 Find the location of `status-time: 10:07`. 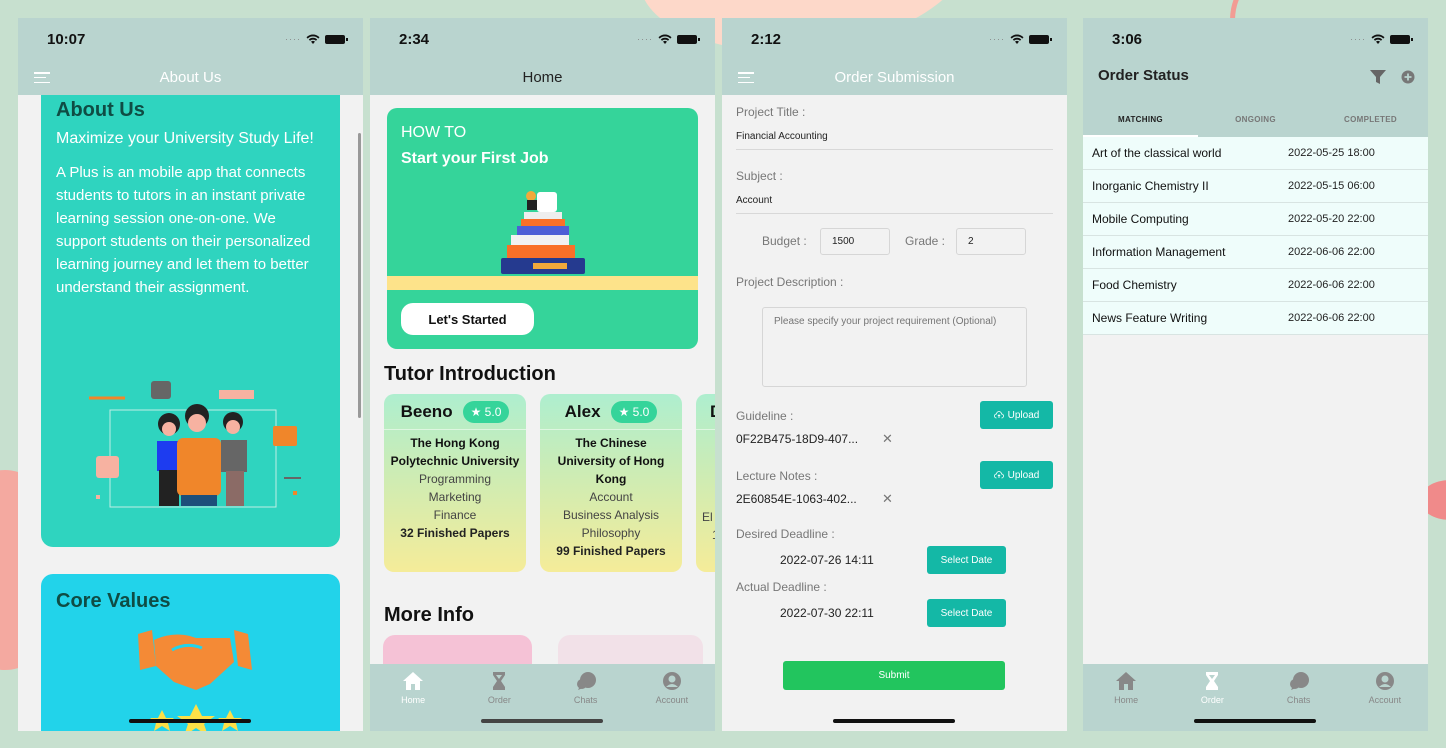

status-time: 10:07 is located at coordinates (66, 39).